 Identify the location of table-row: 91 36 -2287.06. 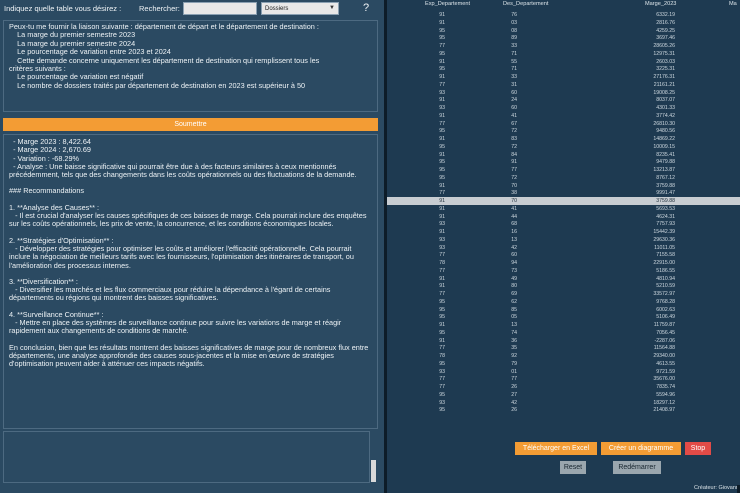
(563, 341).